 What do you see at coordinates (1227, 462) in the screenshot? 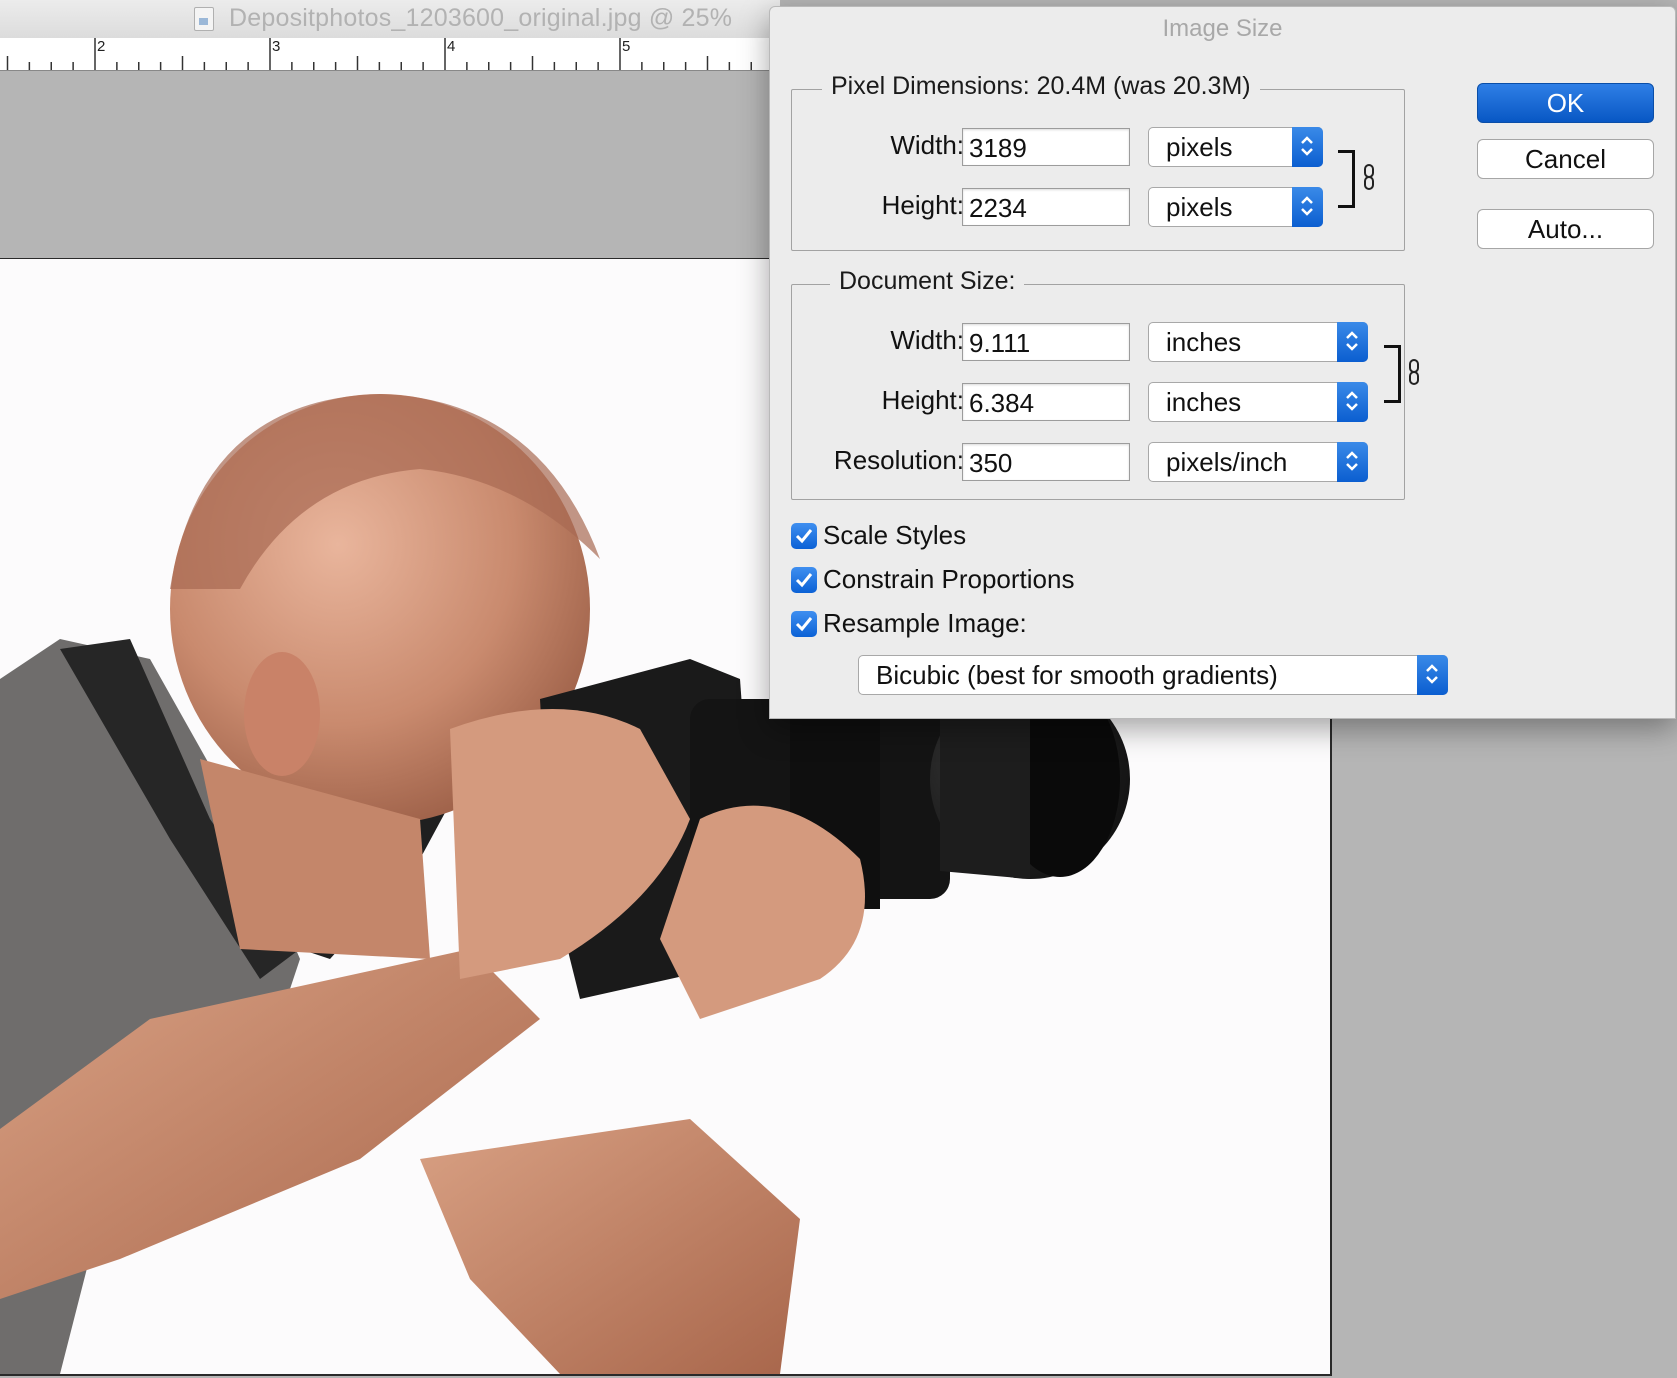
I see `resolution-unit-value: pixels/inch` at bounding box center [1227, 462].